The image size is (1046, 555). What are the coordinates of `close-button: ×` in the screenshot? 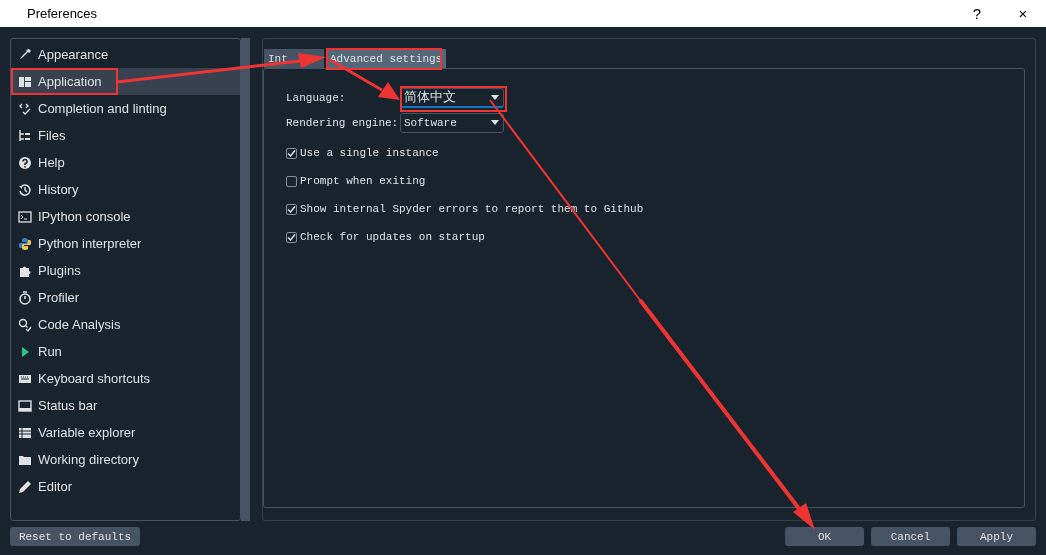 It's located at (1023, 13).